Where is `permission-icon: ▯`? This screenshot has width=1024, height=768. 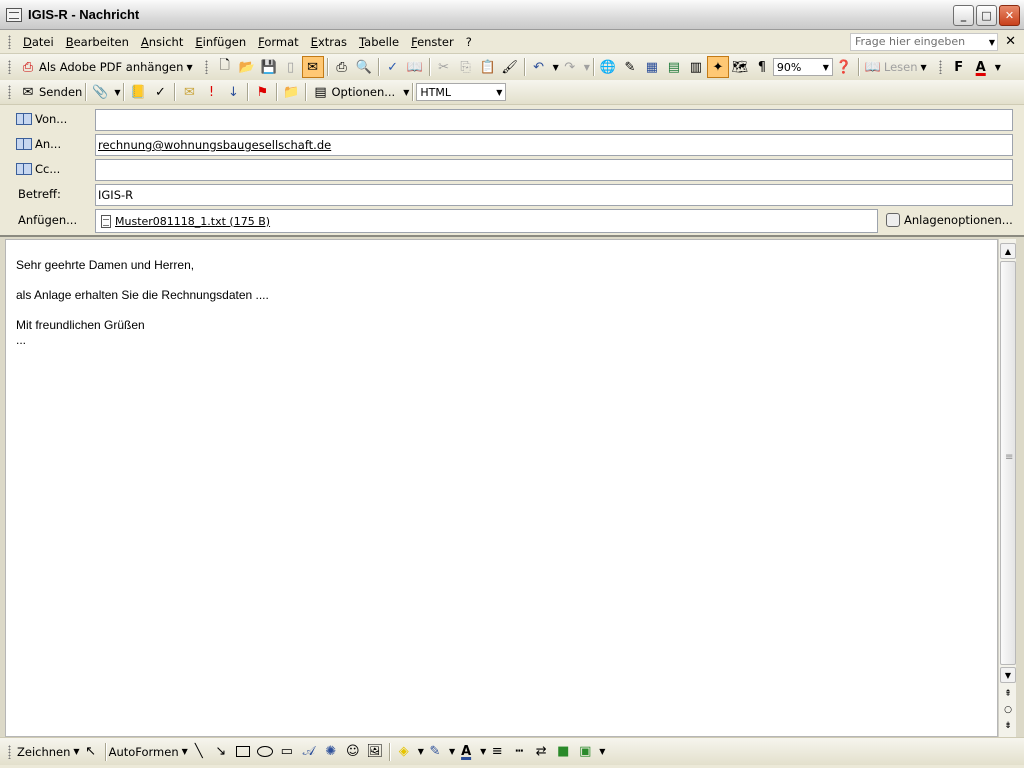
permission-icon: ▯ is located at coordinates (291, 67).